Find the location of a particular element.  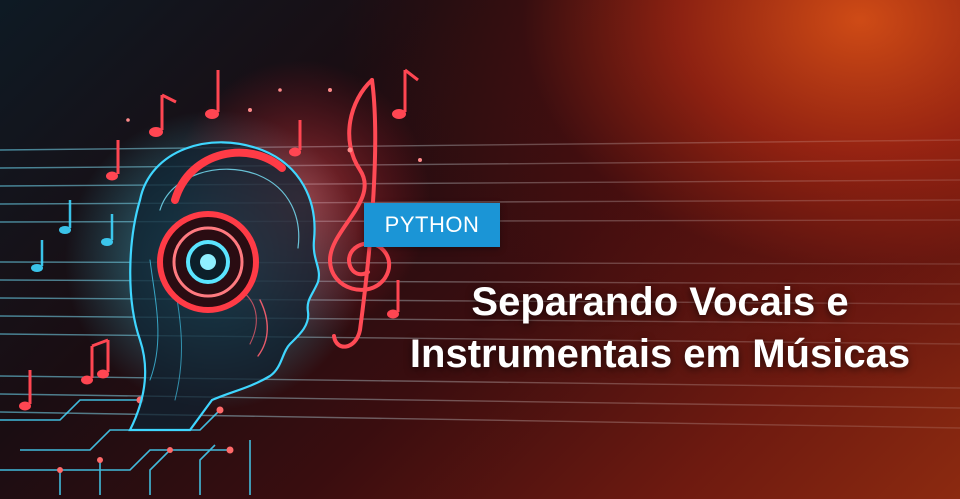

category-tag-python: PYTHON is located at coordinates (432, 225).